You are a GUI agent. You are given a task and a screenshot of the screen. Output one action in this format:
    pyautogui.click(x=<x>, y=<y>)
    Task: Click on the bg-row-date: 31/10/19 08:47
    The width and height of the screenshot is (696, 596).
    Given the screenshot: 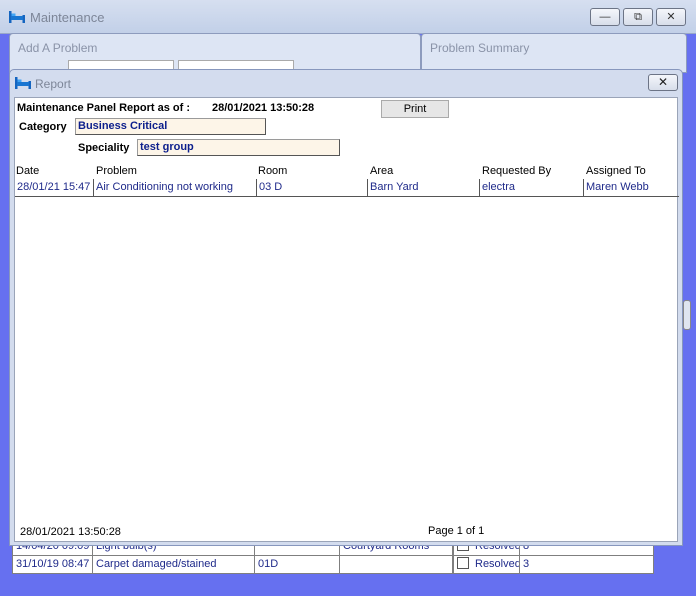 What is the action you would take?
    pyautogui.click(x=52, y=564)
    